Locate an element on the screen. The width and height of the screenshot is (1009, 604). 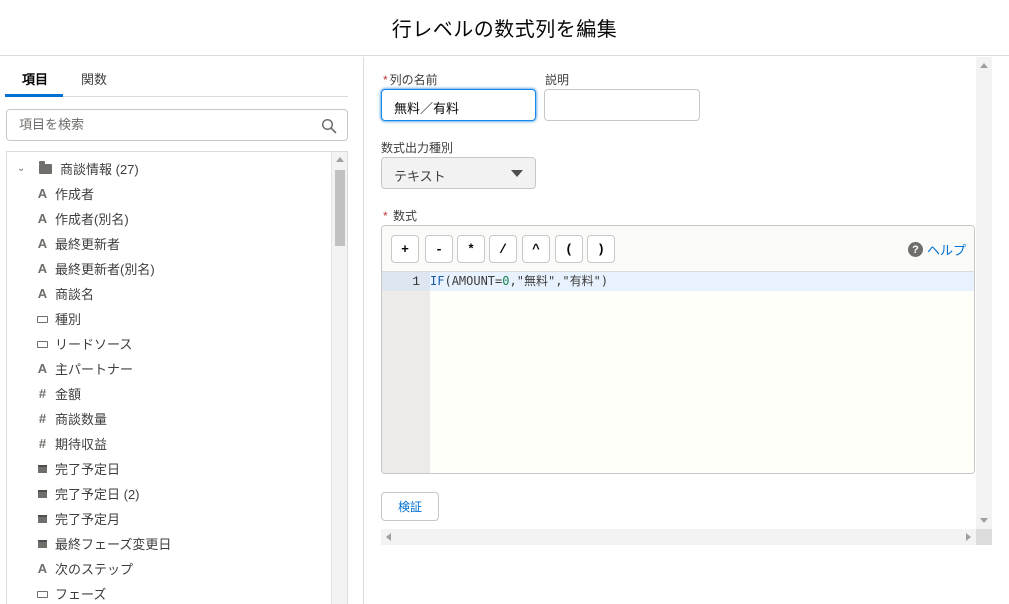
folder-icon is located at coordinates (45, 167).